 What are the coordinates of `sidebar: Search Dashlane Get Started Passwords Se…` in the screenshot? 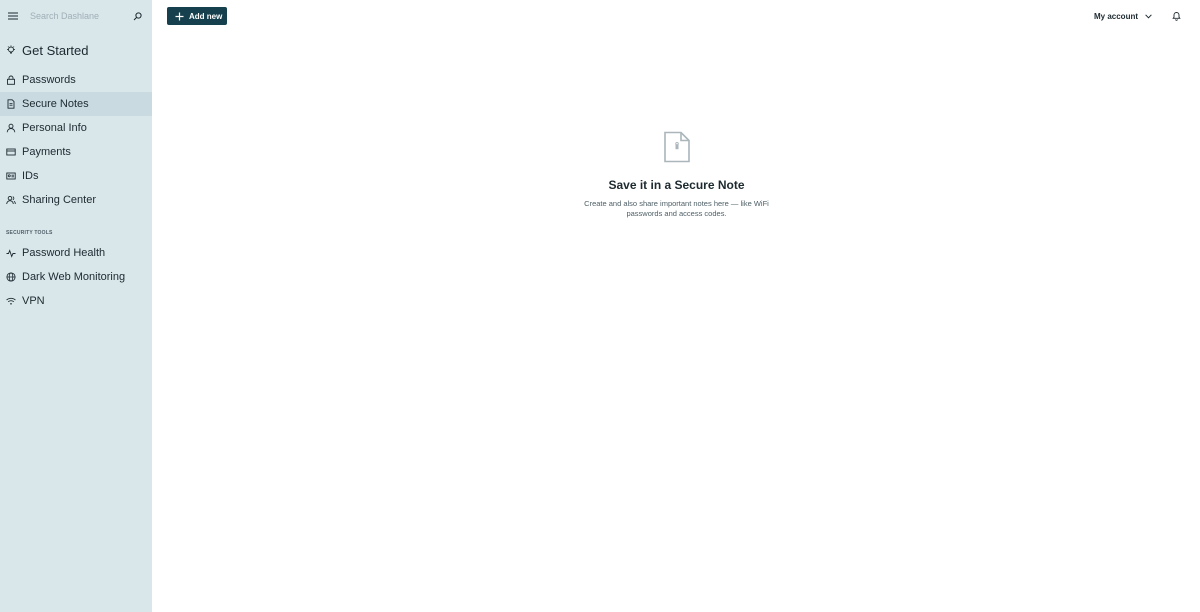 It's located at (76, 306).